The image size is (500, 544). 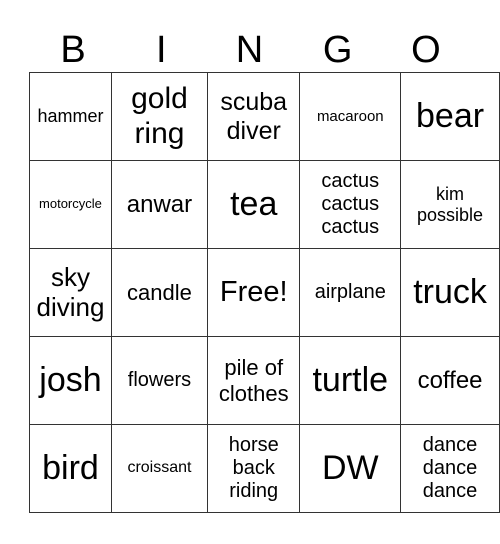 What do you see at coordinates (350, 380) in the screenshot?
I see `bingo-cell: turtle` at bounding box center [350, 380].